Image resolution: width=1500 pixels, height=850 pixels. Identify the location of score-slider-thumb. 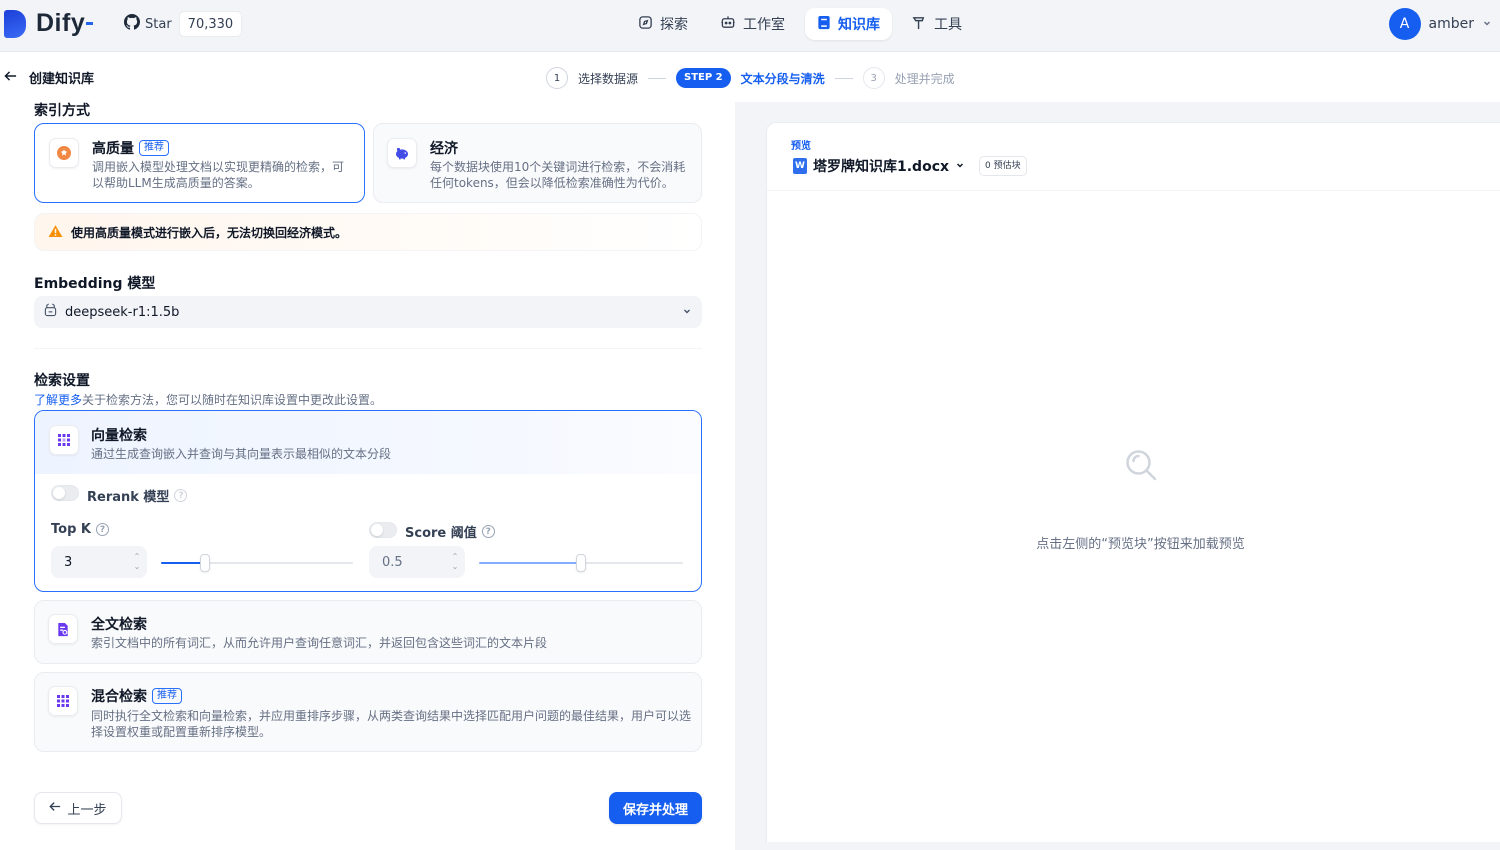
(581, 563).